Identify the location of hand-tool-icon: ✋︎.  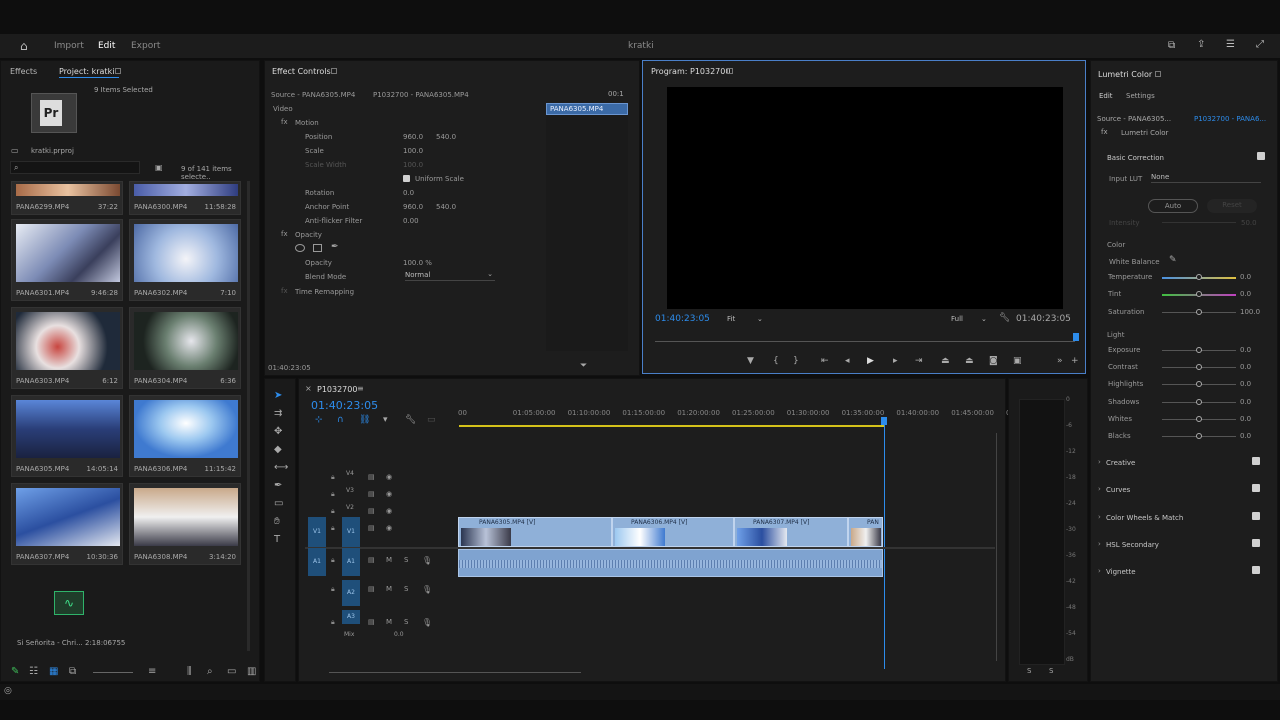
(277, 521).